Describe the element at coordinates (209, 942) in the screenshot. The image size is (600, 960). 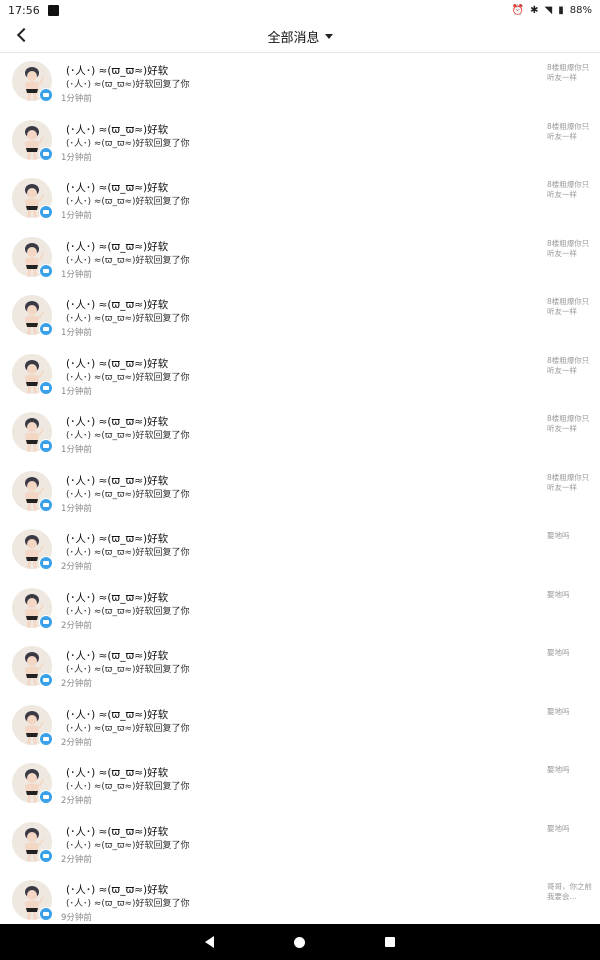
I see `triangle-back-icon` at that location.